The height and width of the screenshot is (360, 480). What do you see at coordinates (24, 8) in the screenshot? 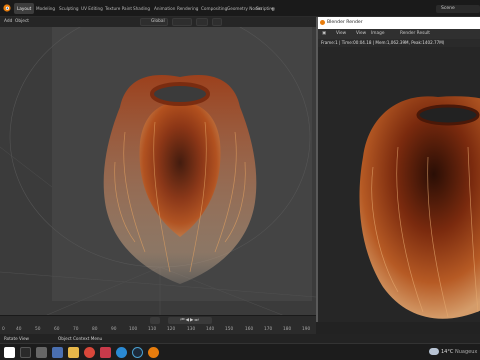
I see `tab-layout: Layout` at bounding box center [24, 8].